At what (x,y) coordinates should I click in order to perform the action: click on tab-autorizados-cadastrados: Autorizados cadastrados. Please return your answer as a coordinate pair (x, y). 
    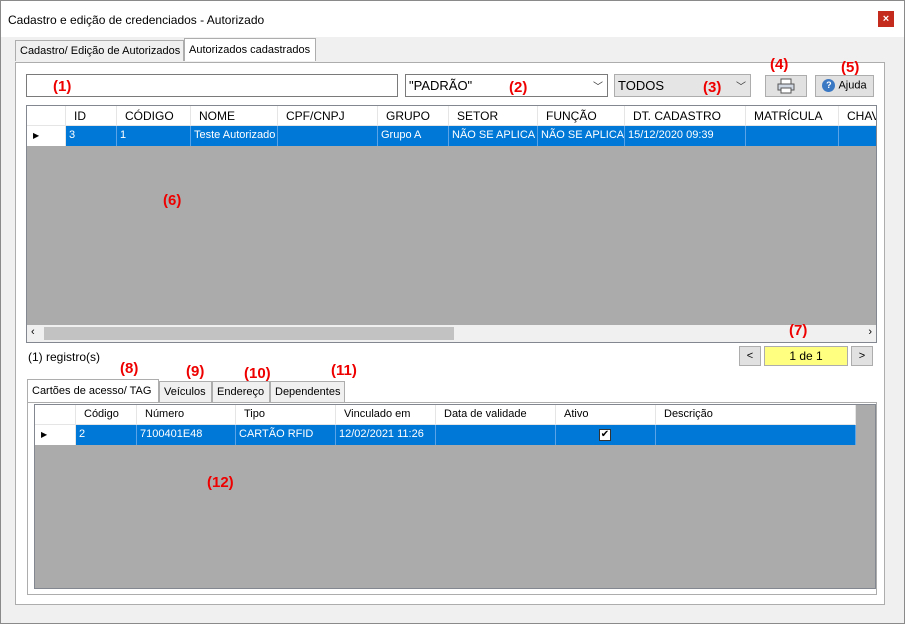
    Looking at the image, I should click on (250, 49).